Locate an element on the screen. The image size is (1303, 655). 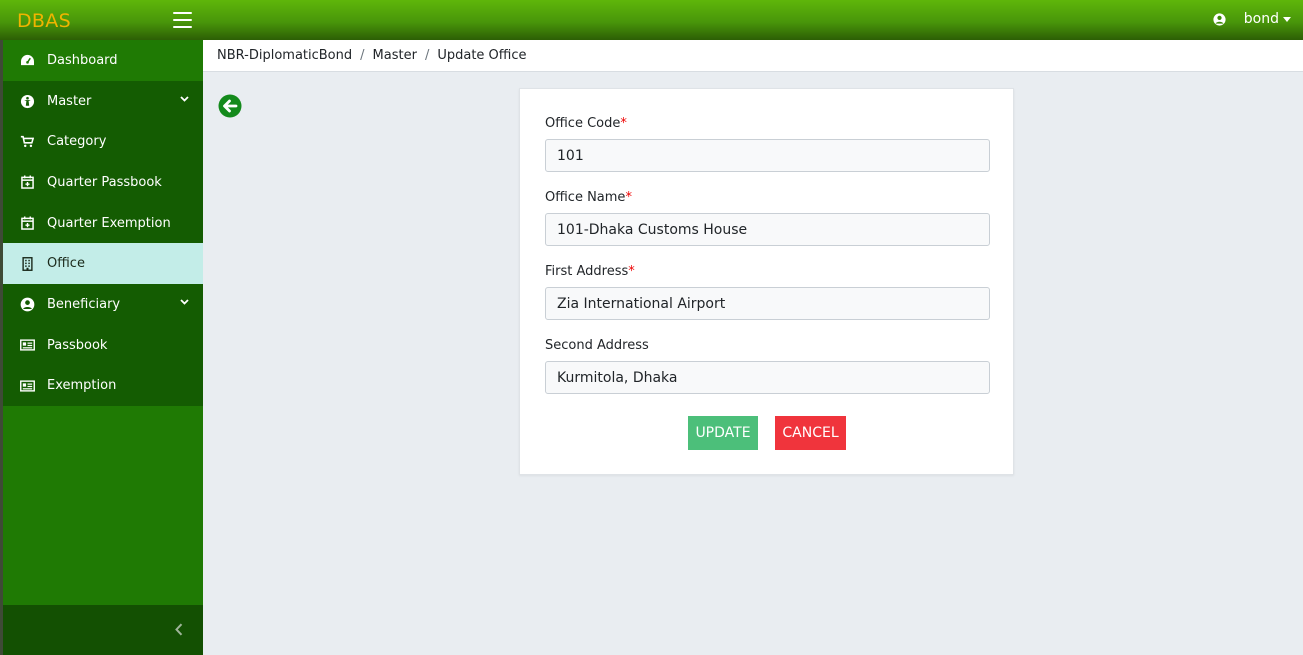
office-code-label: Office Code* is located at coordinates (586, 123).